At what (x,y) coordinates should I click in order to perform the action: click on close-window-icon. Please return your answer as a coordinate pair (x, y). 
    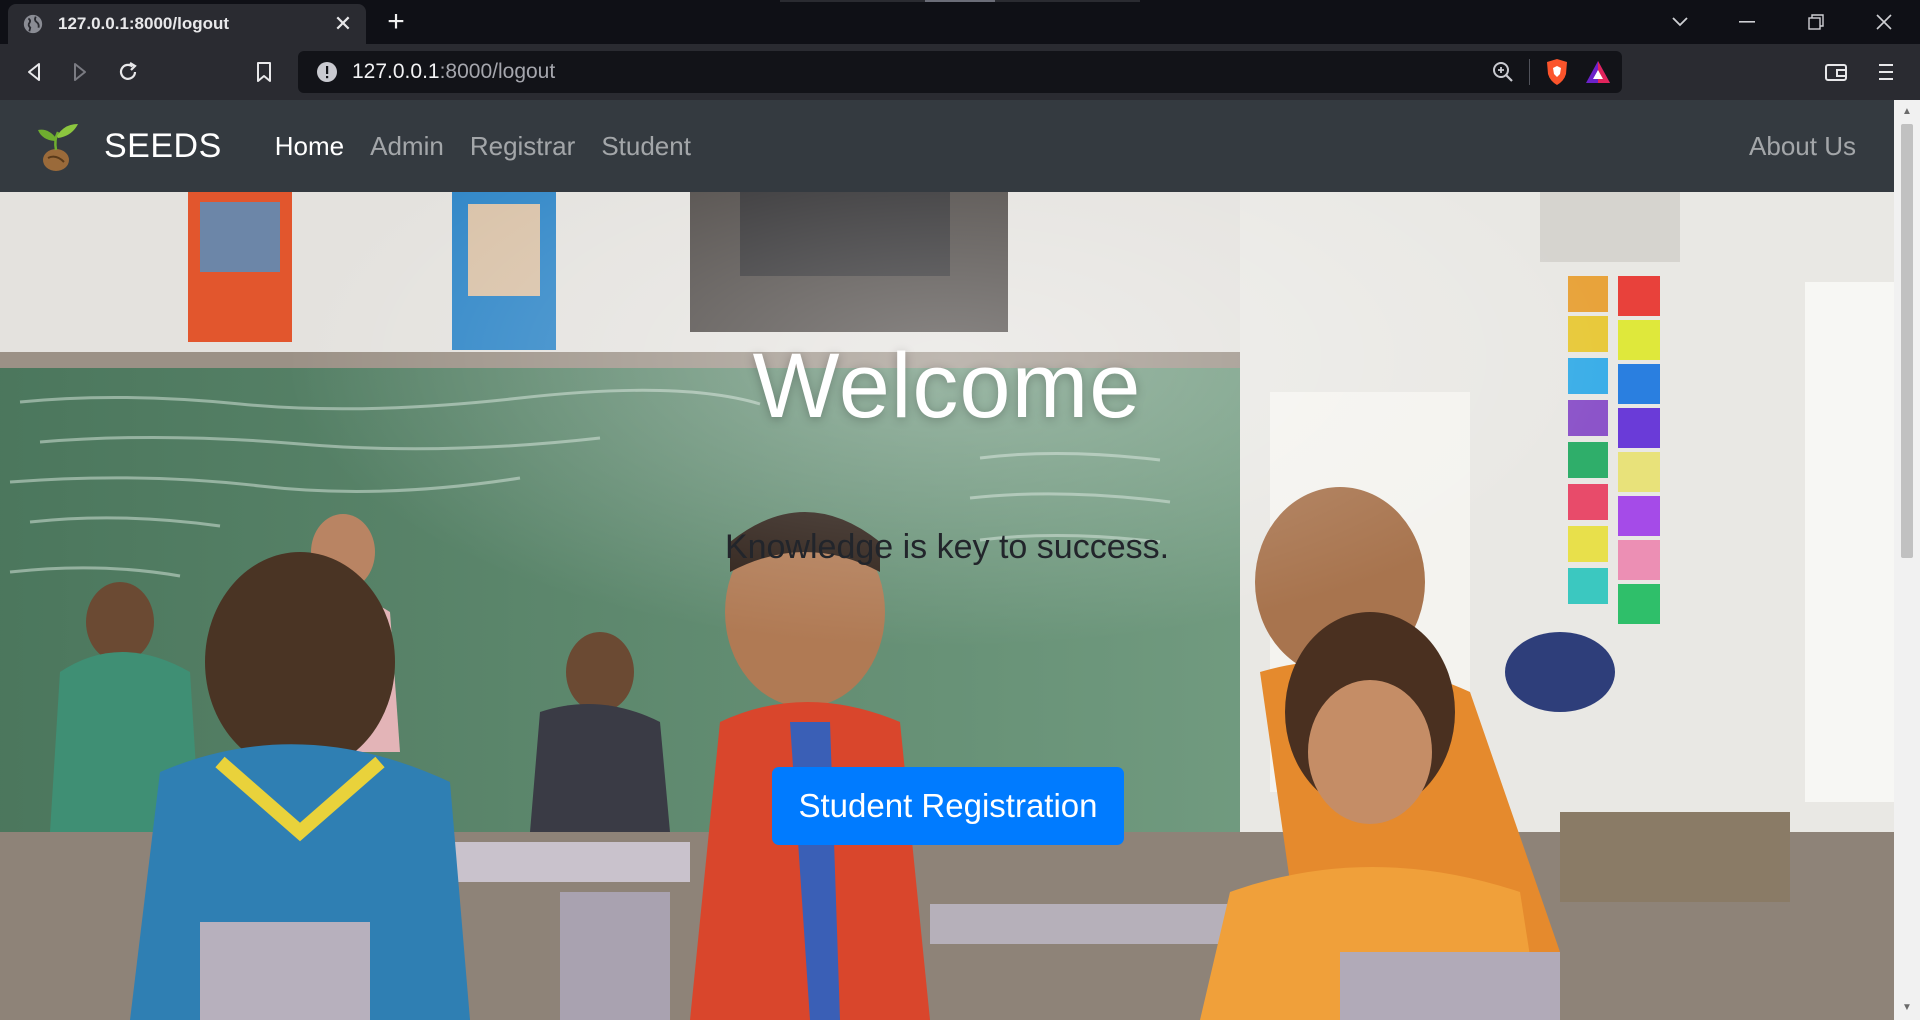
    Looking at the image, I should click on (1884, 22).